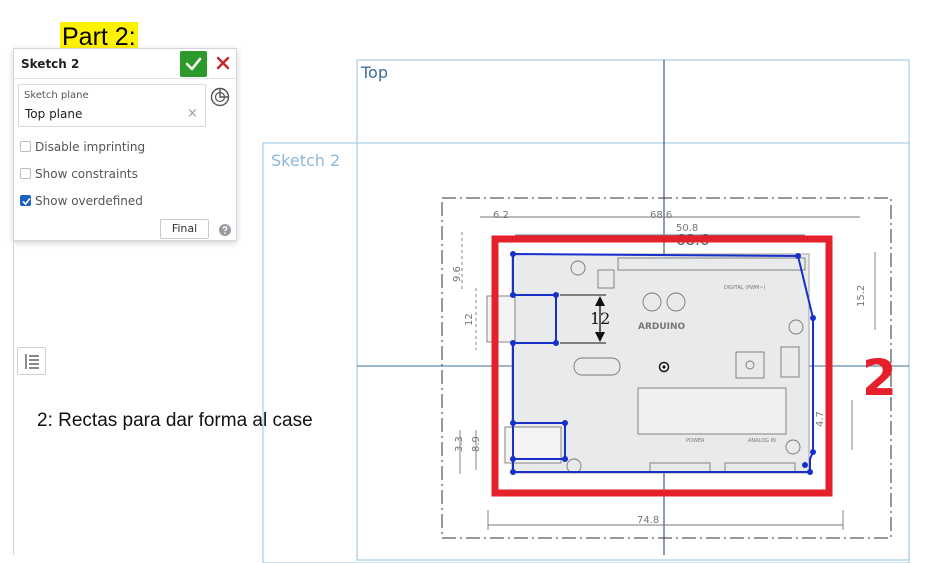 This screenshot has height=563, width=925. What do you see at coordinates (469, 319) in the screenshot?
I see `dim-left-2: 12` at bounding box center [469, 319].